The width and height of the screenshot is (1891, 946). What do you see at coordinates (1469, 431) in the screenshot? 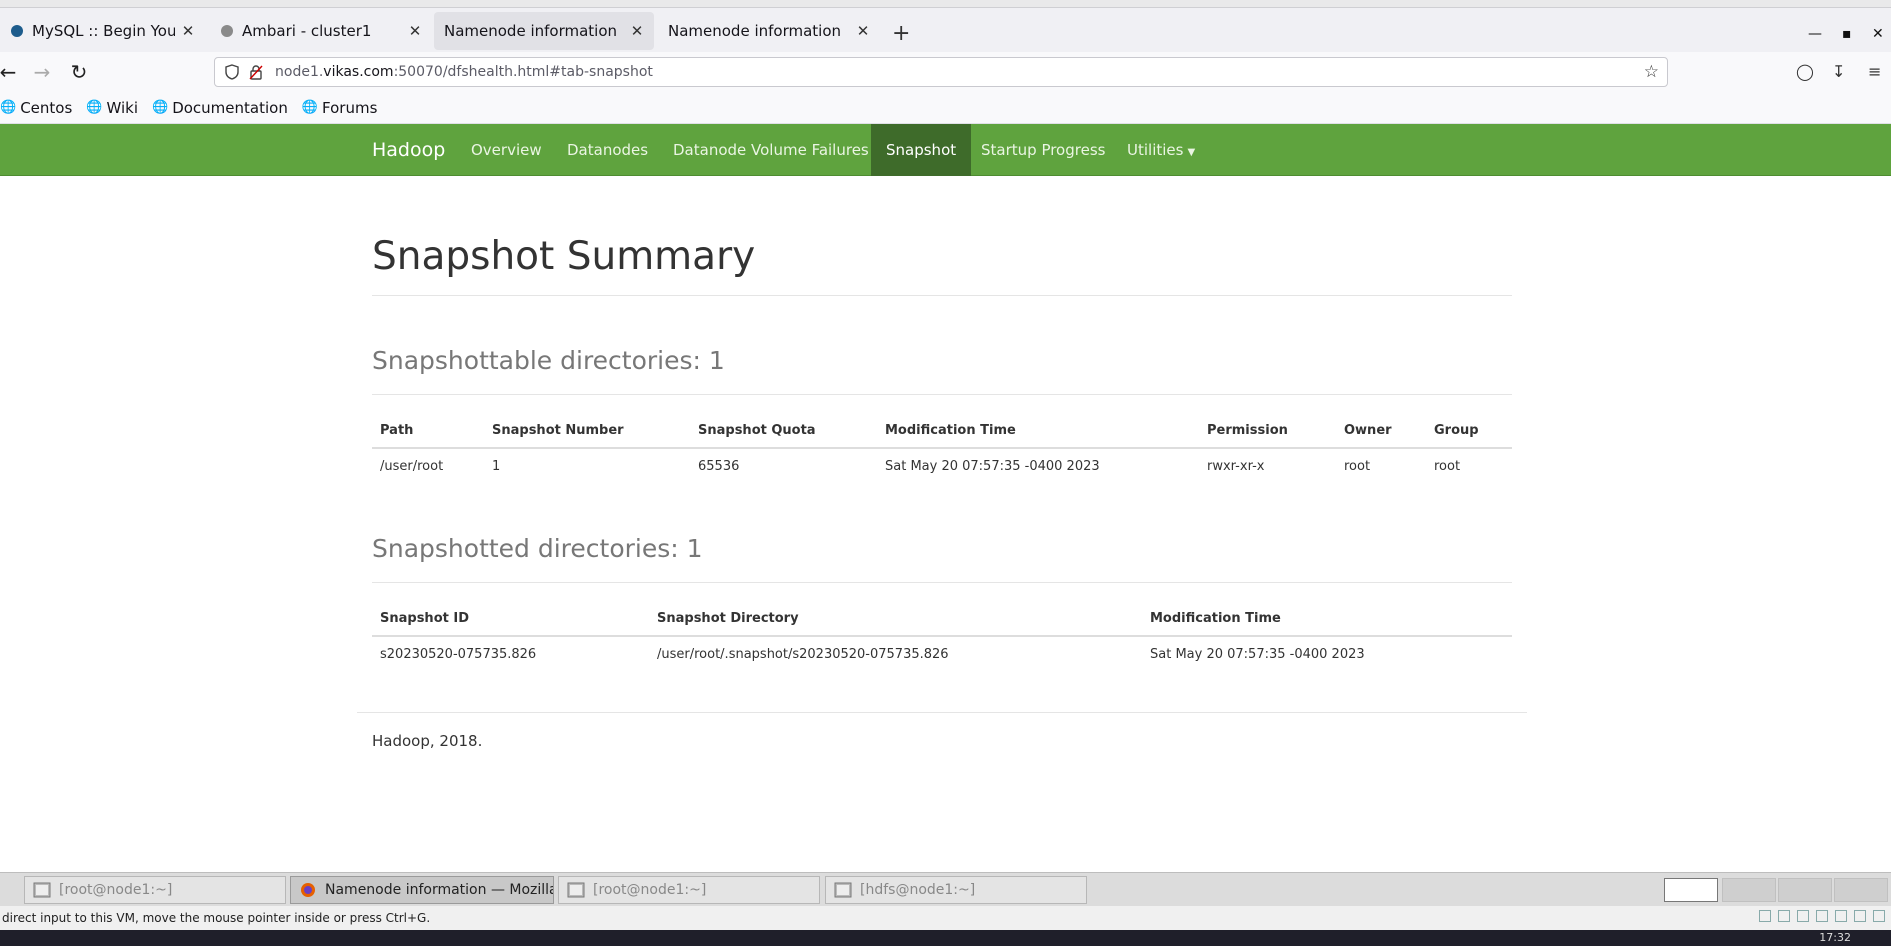
I see `column-header: Group` at bounding box center [1469, 431].